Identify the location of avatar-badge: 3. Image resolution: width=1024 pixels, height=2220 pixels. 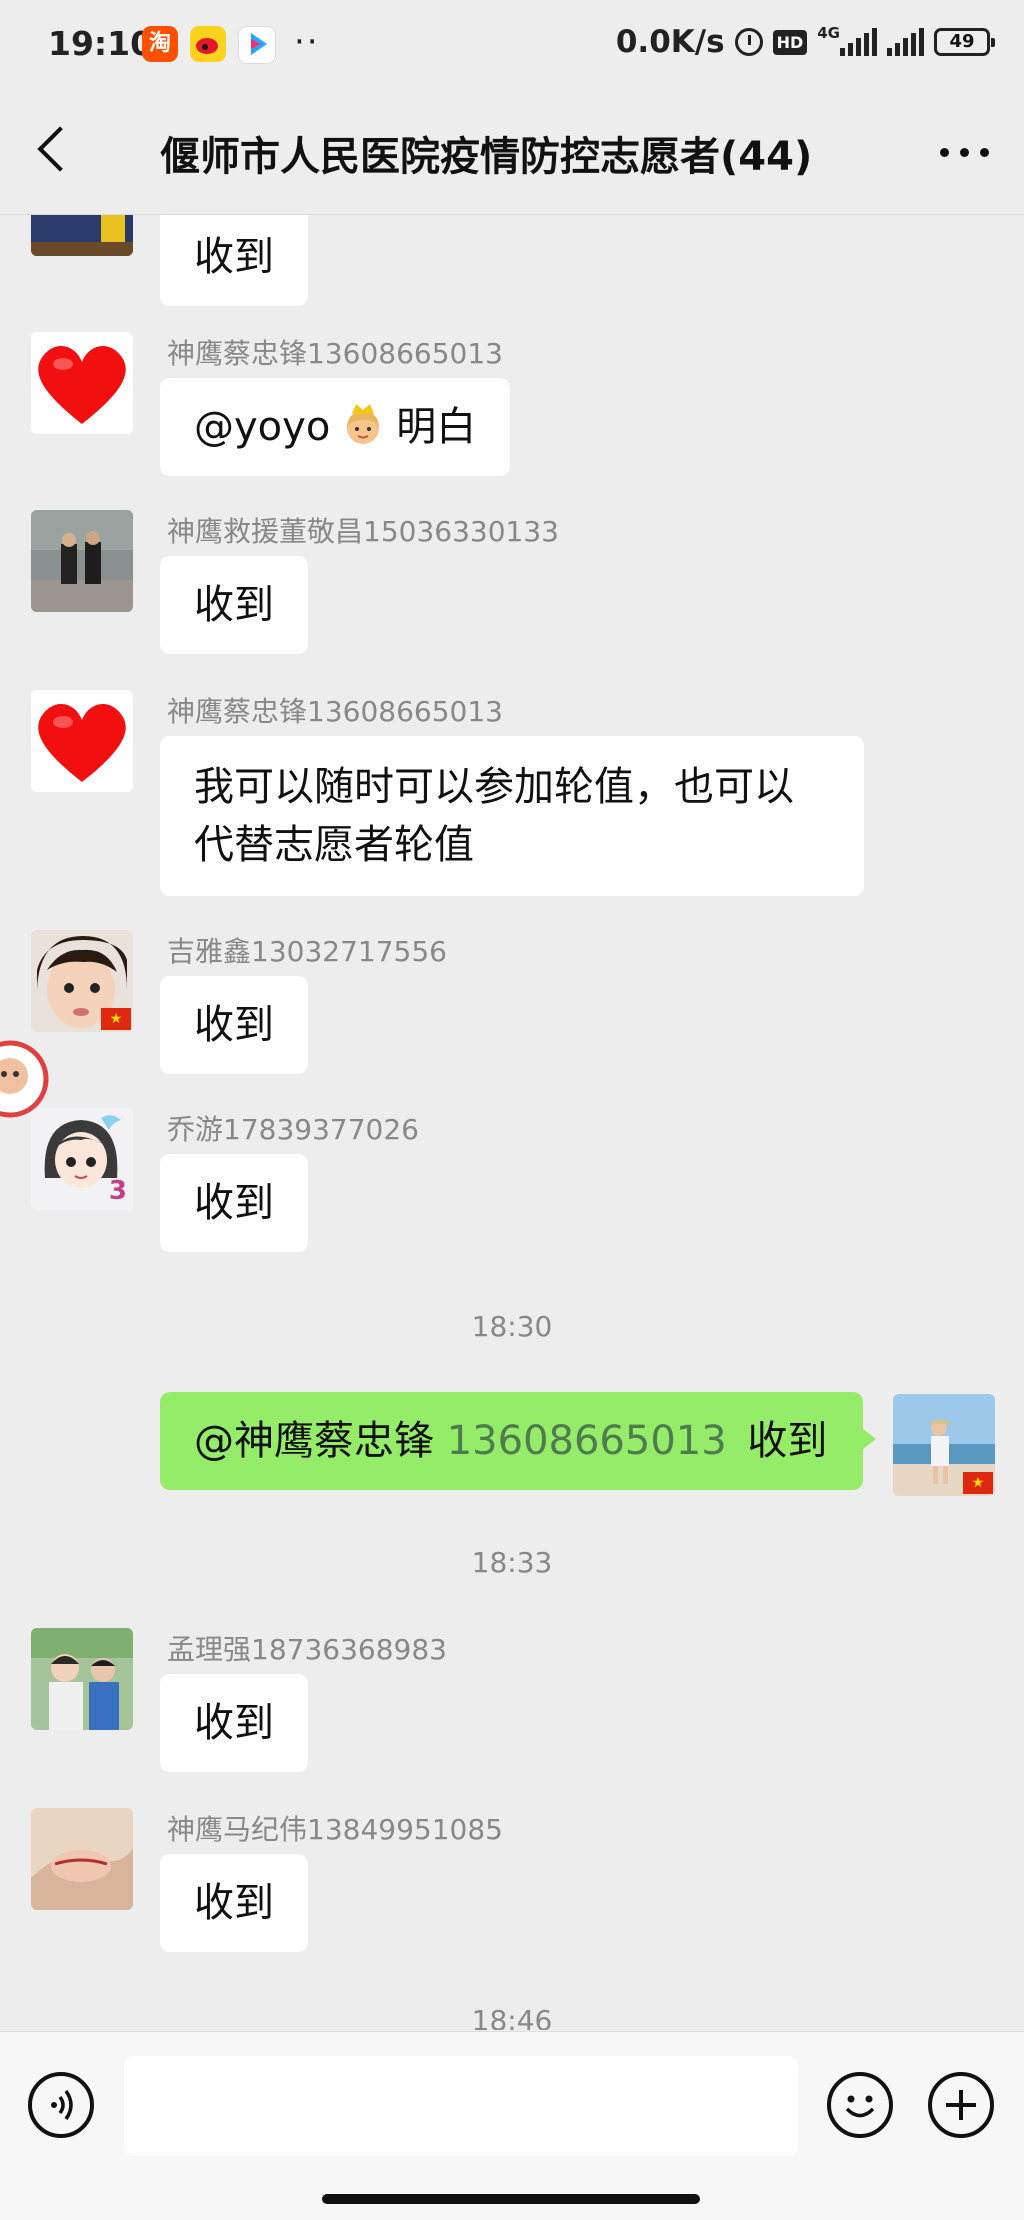
(117, 1191).